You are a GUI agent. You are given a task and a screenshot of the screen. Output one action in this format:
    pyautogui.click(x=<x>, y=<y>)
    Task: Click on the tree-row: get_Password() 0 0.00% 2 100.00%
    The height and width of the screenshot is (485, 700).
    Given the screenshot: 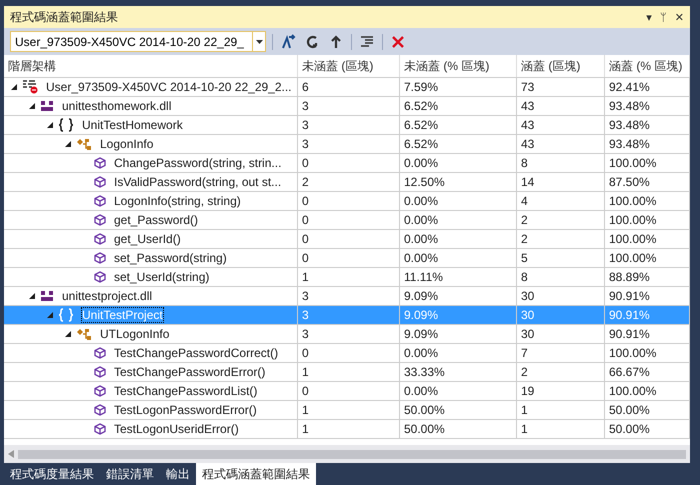 What is the action you would take?
    pyautogui.click(x=347, y=220)
    